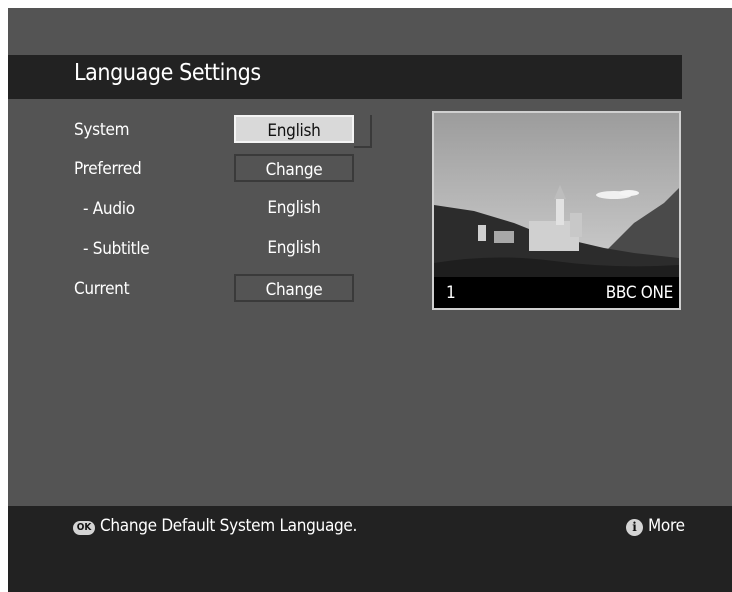 The image size is (732, 592). Describe the element at coordinates (102, 130) in the screenshot. I see `system-label: System` at that location.